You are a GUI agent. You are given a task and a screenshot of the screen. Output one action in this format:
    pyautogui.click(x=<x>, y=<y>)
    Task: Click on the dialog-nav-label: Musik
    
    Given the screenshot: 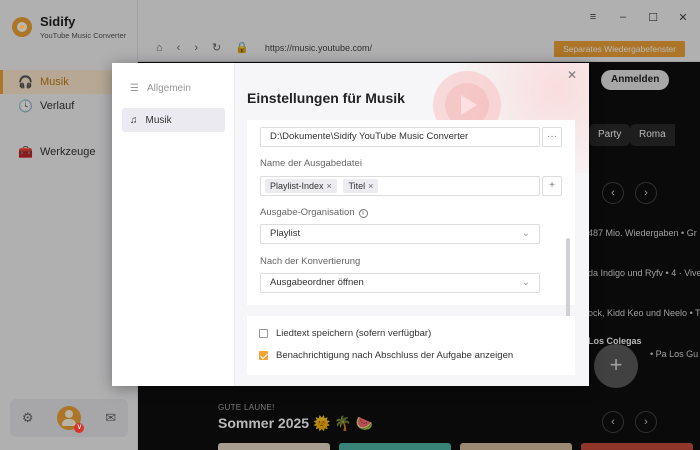 What is the action you would take?
    pyautogui.click(x=158, y=120)
    